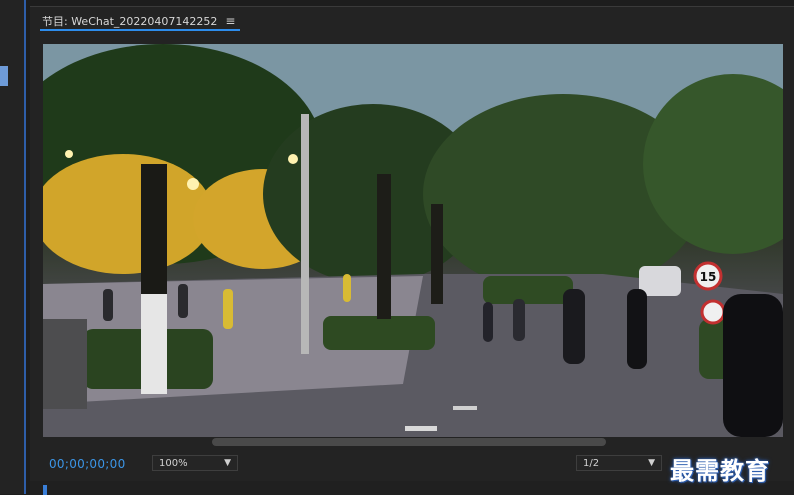  What do you see at coordinates (619, 463) in the screenshot?
I see `playback-resolution-select: 1/2 ▼` at bounding box center [619, 463].